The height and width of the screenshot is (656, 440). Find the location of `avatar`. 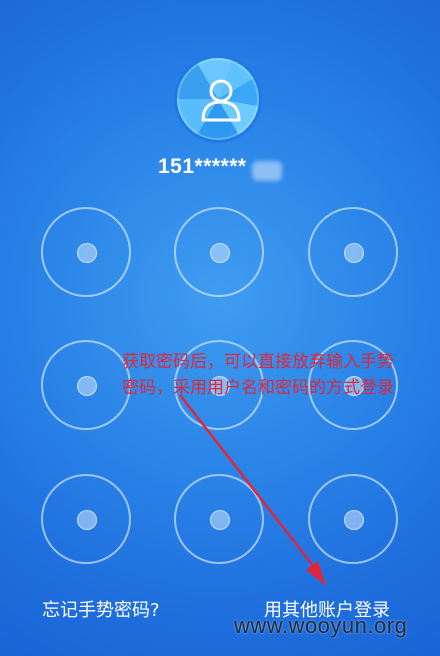

avatar is located at coordinates (218, 99).